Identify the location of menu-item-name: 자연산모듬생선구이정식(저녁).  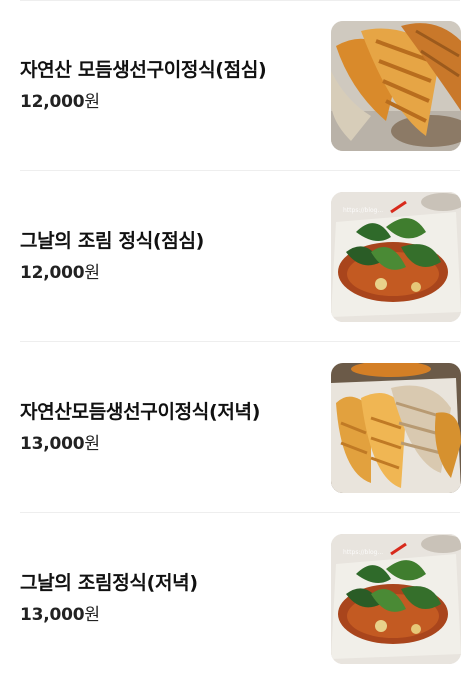
(140, 412).